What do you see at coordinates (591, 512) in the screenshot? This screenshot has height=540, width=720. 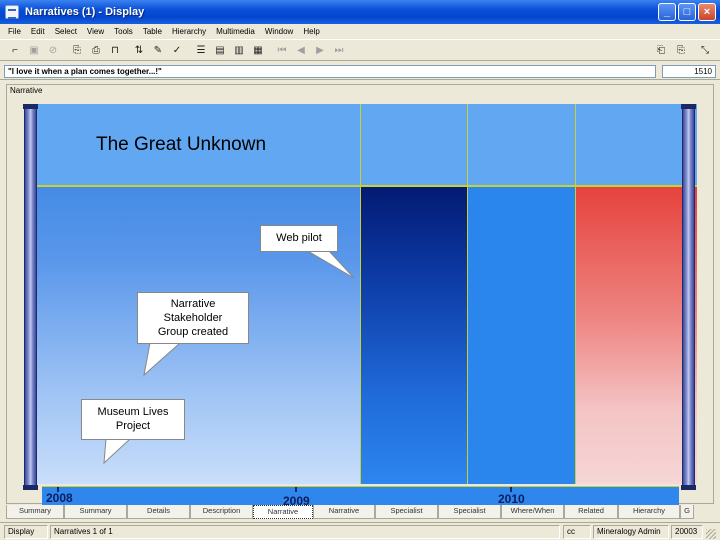 I see `tab-related: Related` at bounding box center [591, 512].